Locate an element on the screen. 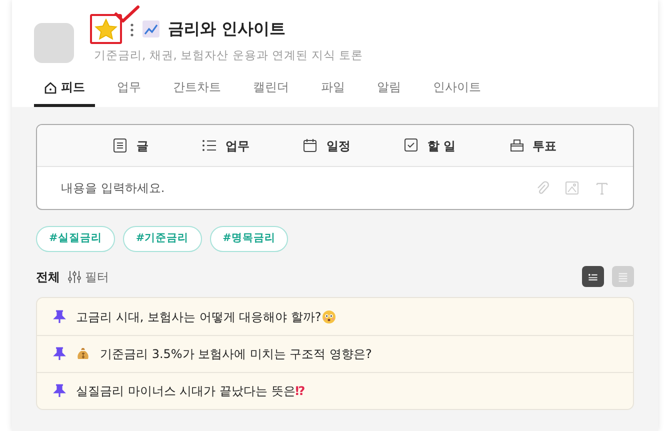  tab: 파일 is located at coordinates (333, 90).